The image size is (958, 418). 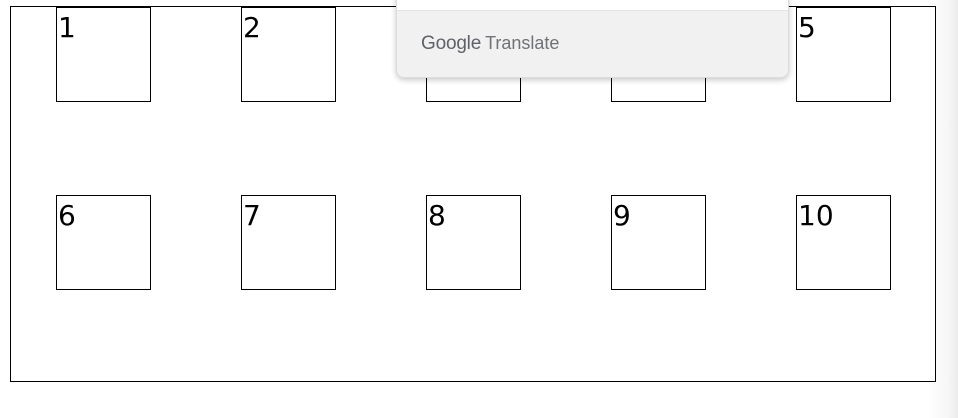 I want to click on translate-popup-content-area, so click(x=592, y=5).